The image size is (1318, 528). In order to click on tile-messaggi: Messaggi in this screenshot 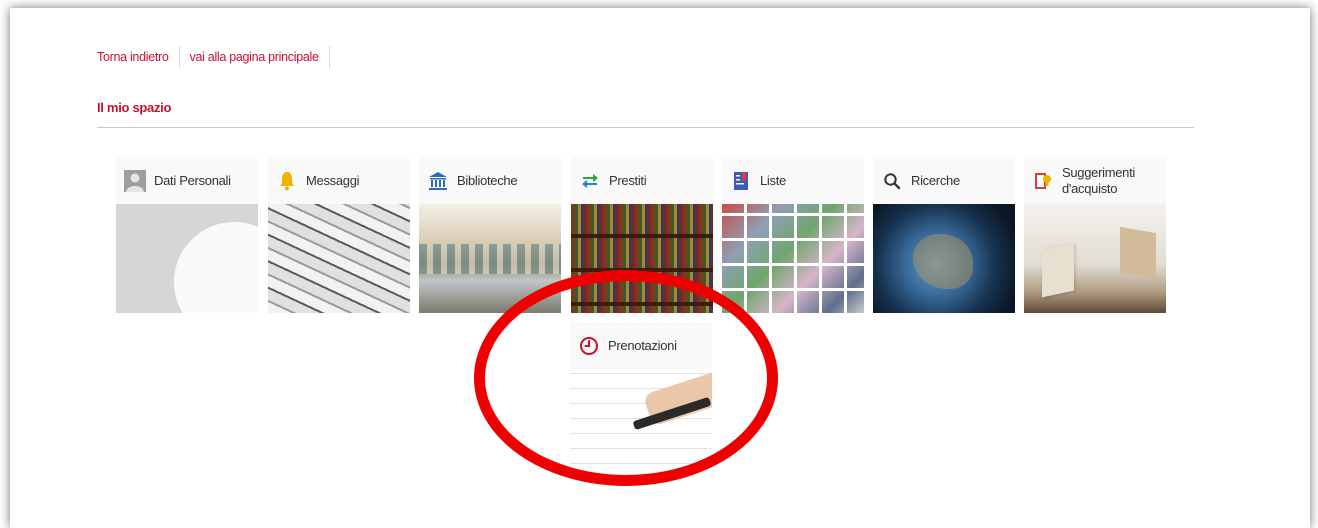, I will do `click(339, 235)`.